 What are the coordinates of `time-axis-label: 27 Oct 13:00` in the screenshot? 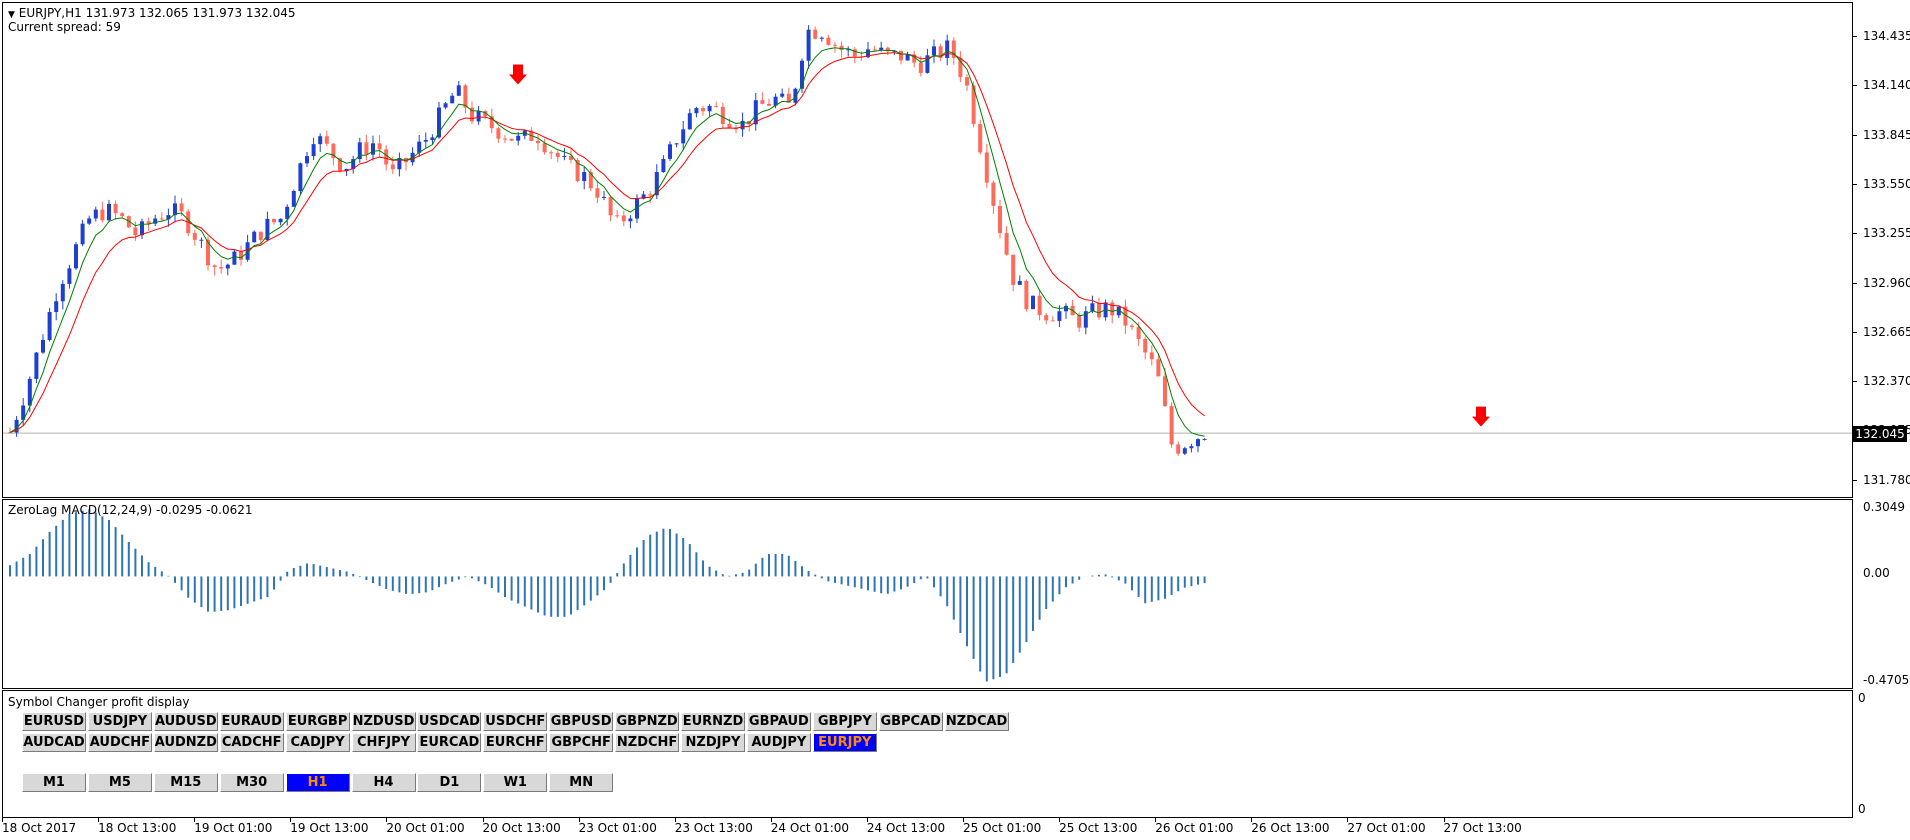 It's located at (1482, 828).